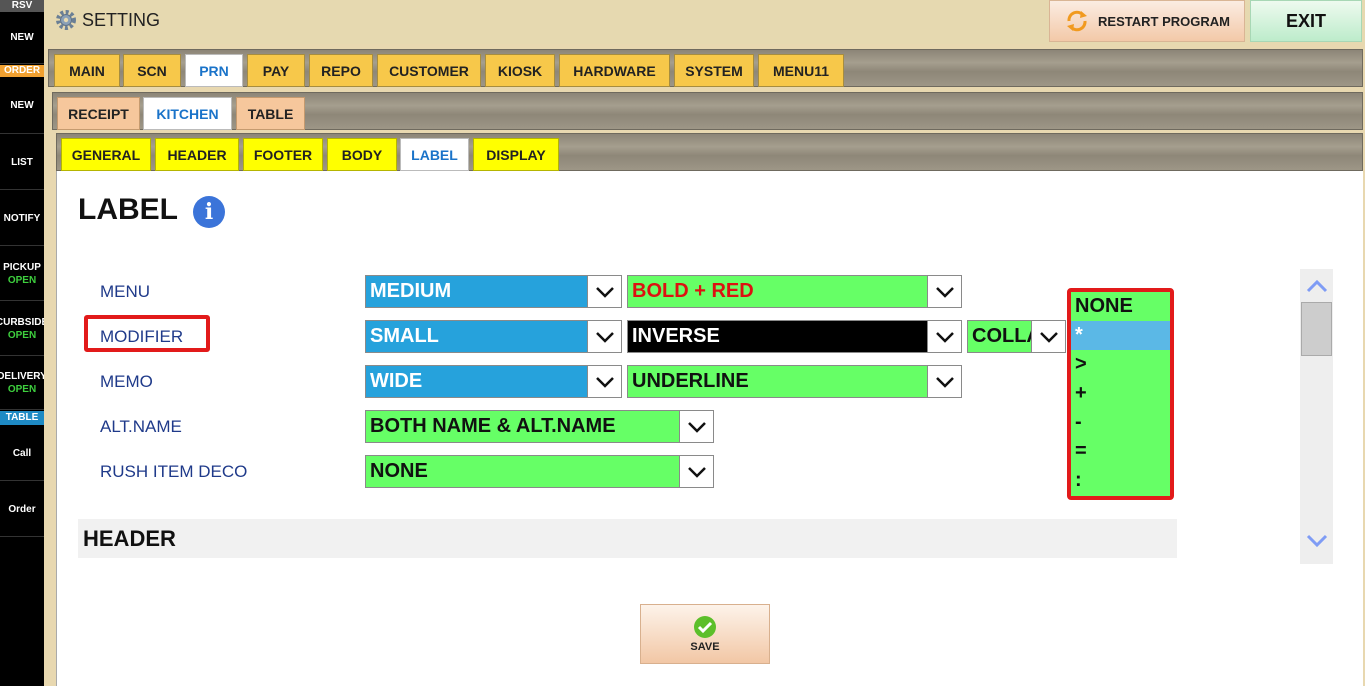  I want to click on list-item: +, so click(1120, 393).